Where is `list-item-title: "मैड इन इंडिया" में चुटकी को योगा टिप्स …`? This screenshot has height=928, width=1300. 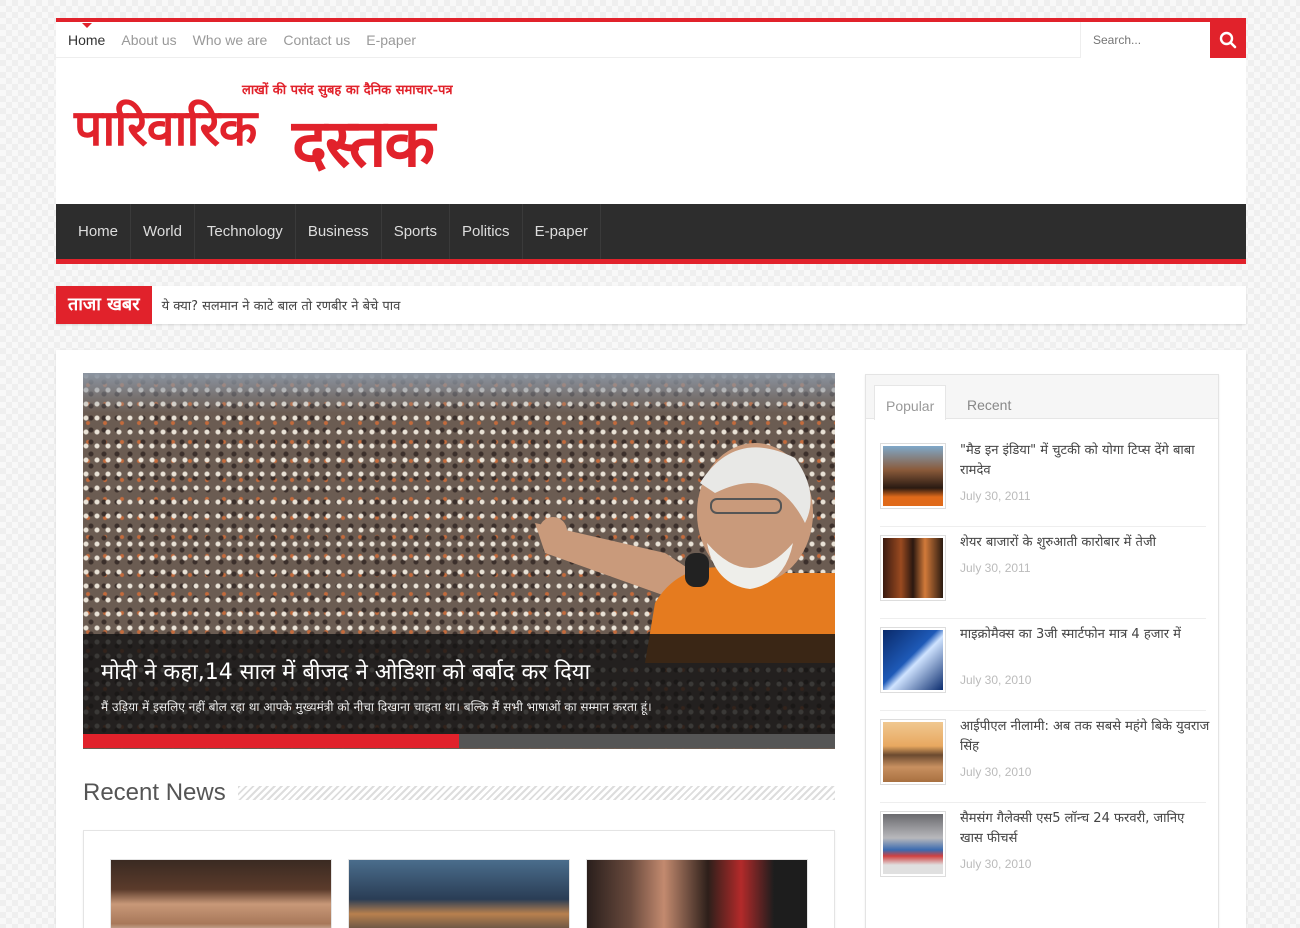
list-item-title: "मैड इन इंडिया" में चुटकी को योगा टिप्स … is located at coordinates (1085, 461).